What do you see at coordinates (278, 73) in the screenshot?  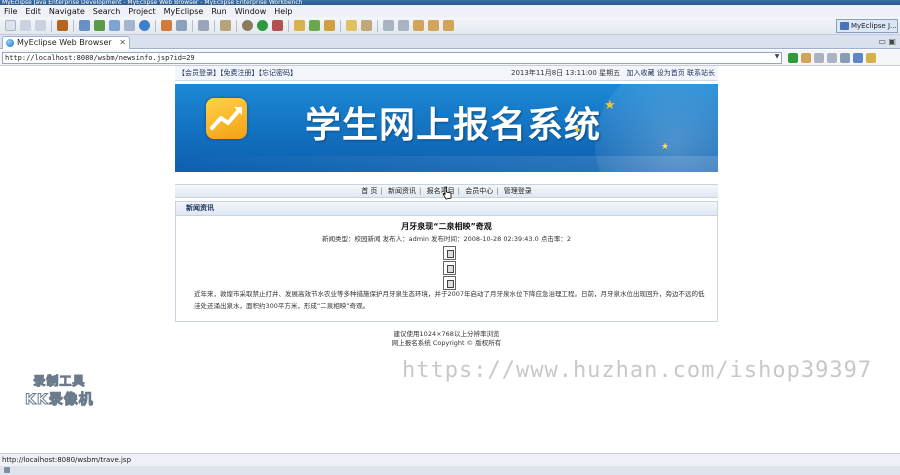 I see `forgot-password-link: 【忘记密码】` at bounding box center [278, 73].